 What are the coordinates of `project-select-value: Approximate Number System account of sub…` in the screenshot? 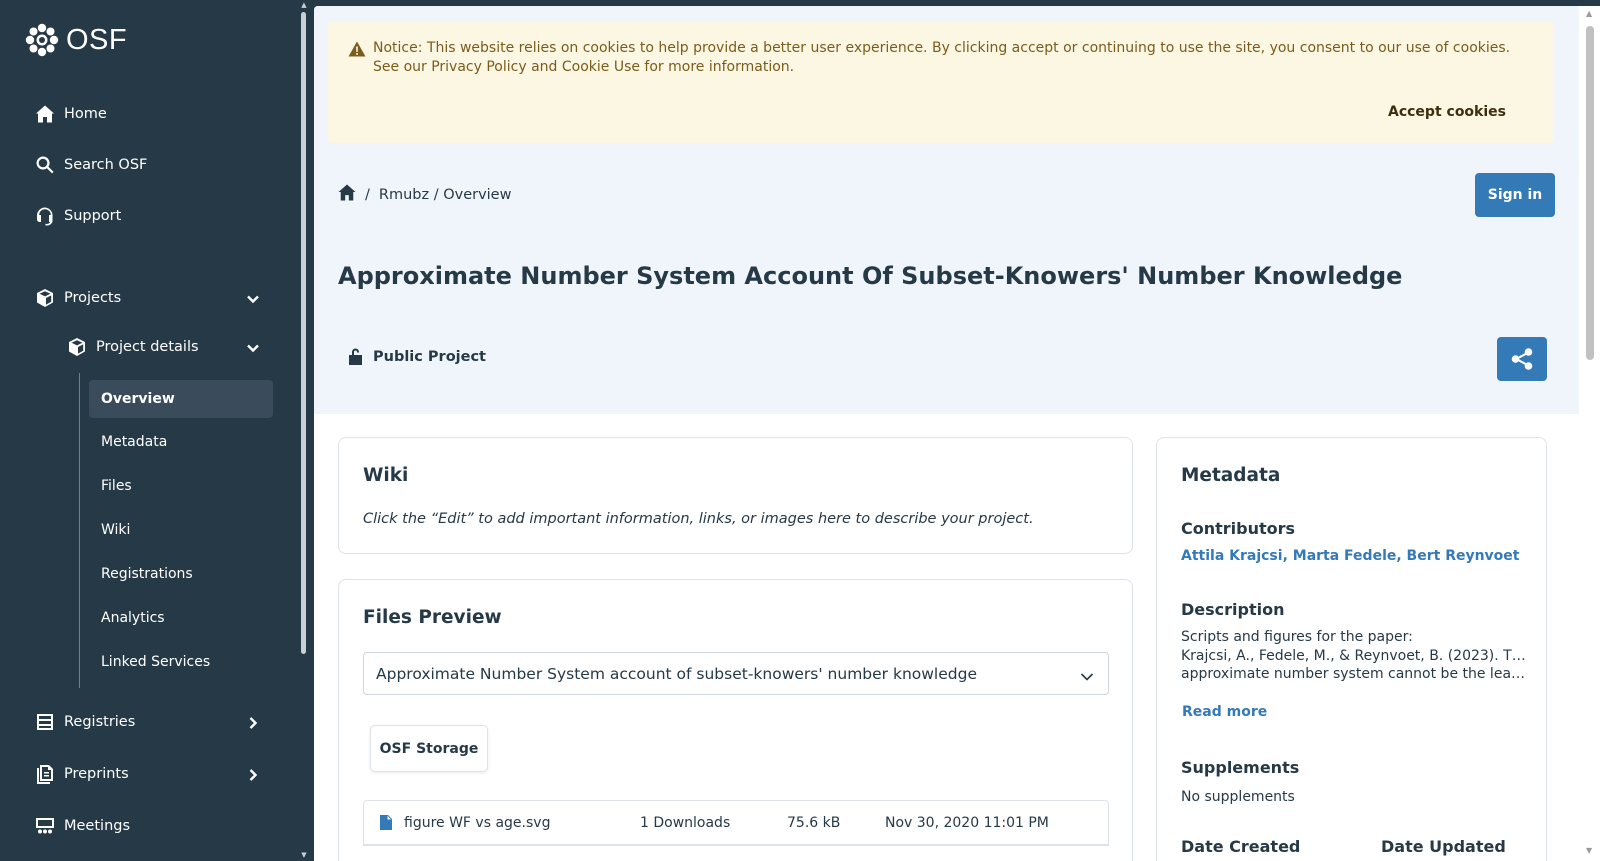 It's located at (676, 673).